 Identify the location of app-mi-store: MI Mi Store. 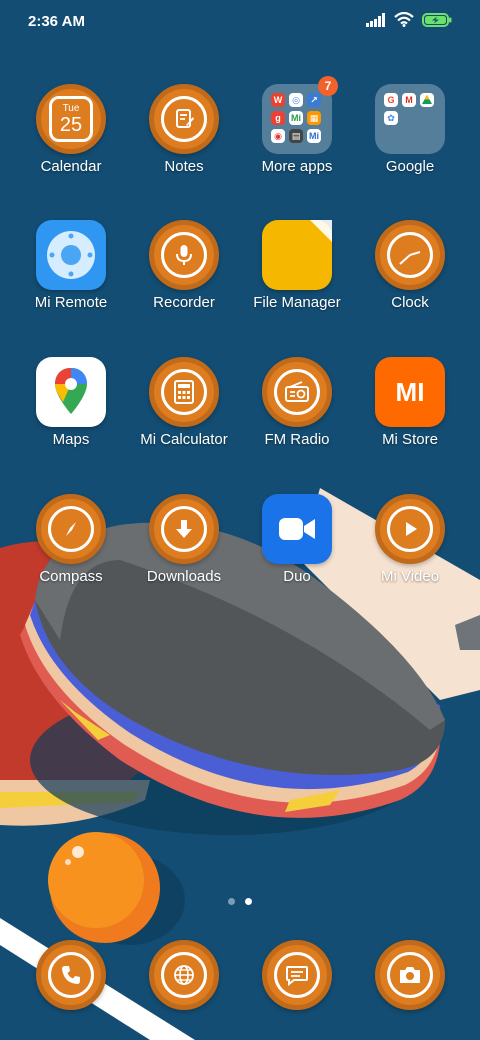
(410, 402).